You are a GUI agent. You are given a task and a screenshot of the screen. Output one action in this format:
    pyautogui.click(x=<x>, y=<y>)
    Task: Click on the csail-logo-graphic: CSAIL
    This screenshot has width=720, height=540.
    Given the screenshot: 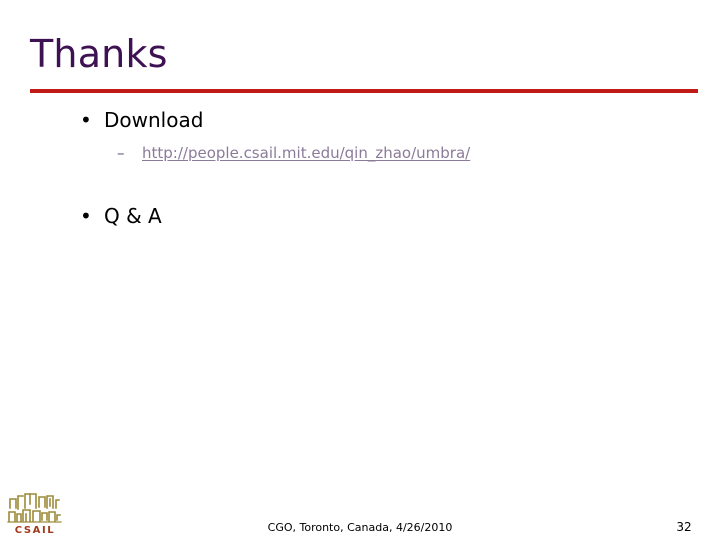 What is the action you would take?
    pyautogui.click(x=34, y=514)
    